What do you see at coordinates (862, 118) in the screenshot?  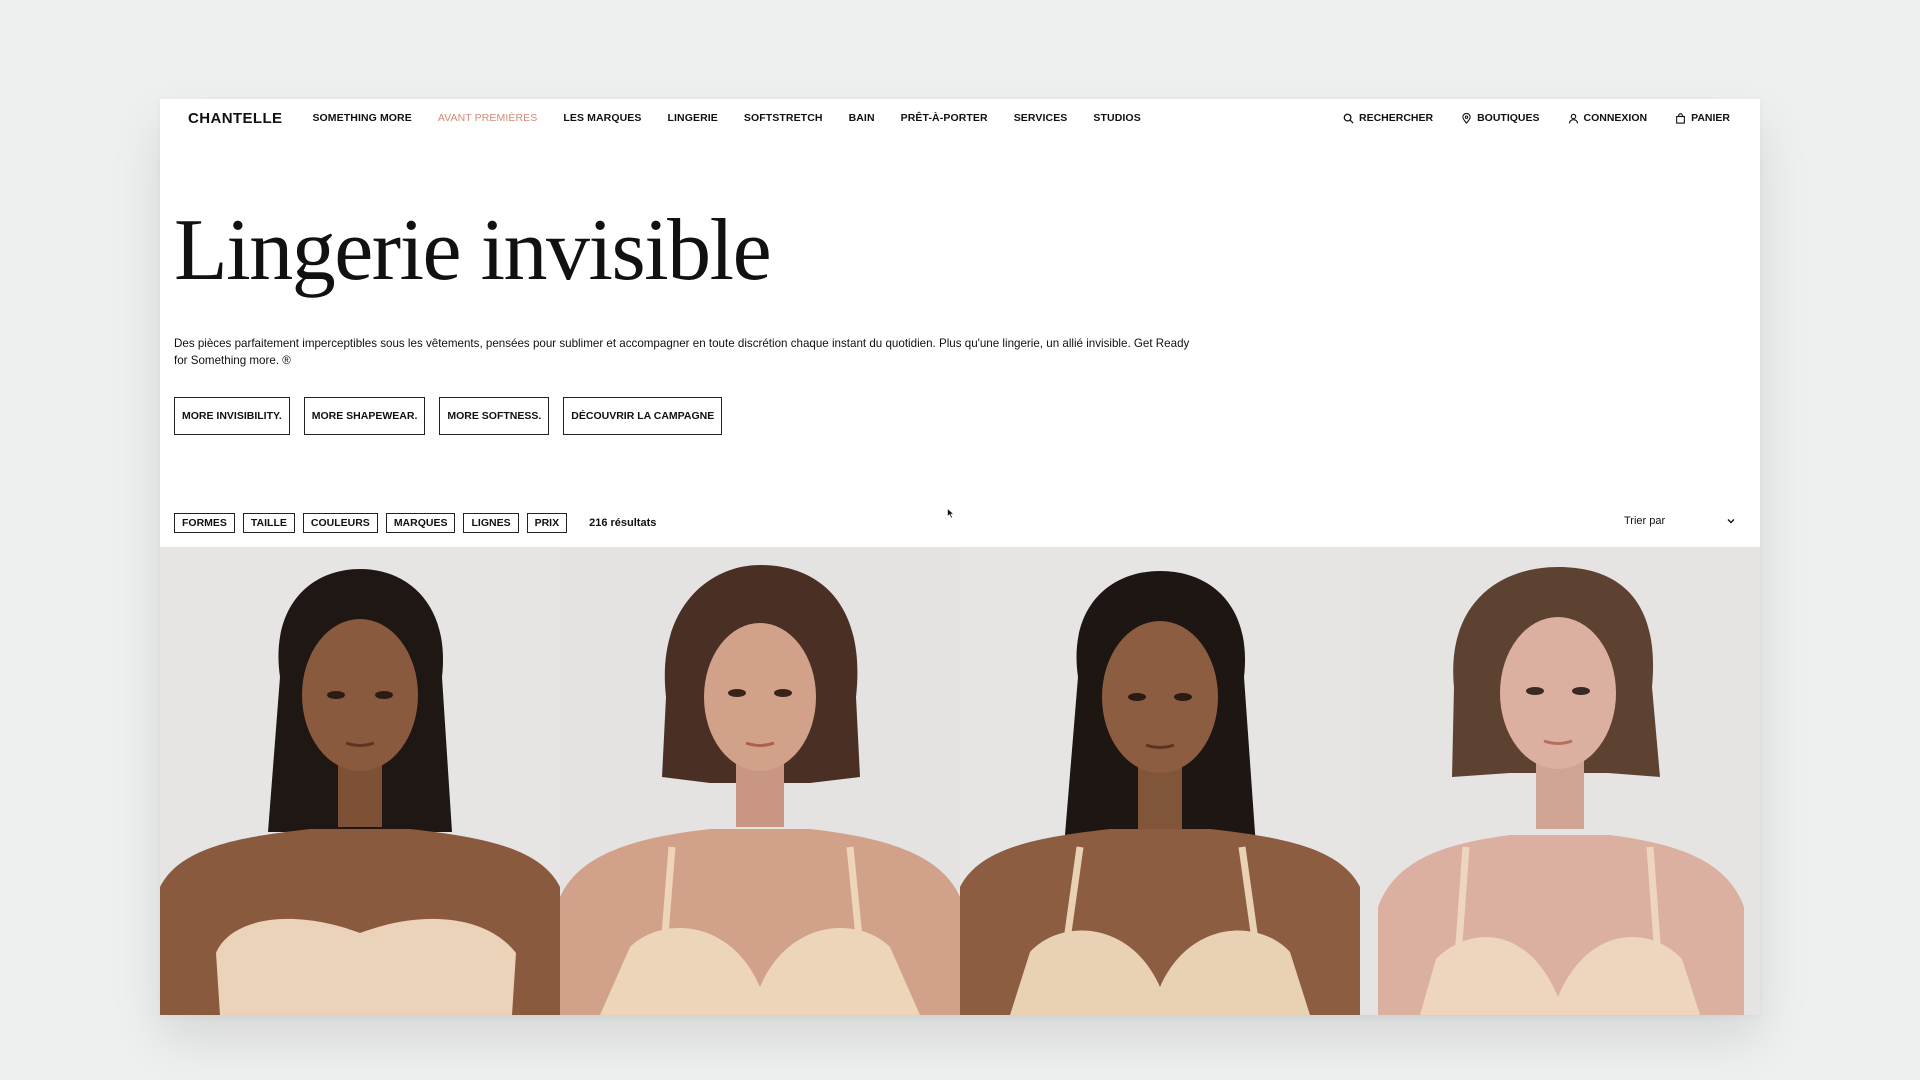 I see `nav-item-bain: BAIN` at bounding box center [862, 118].